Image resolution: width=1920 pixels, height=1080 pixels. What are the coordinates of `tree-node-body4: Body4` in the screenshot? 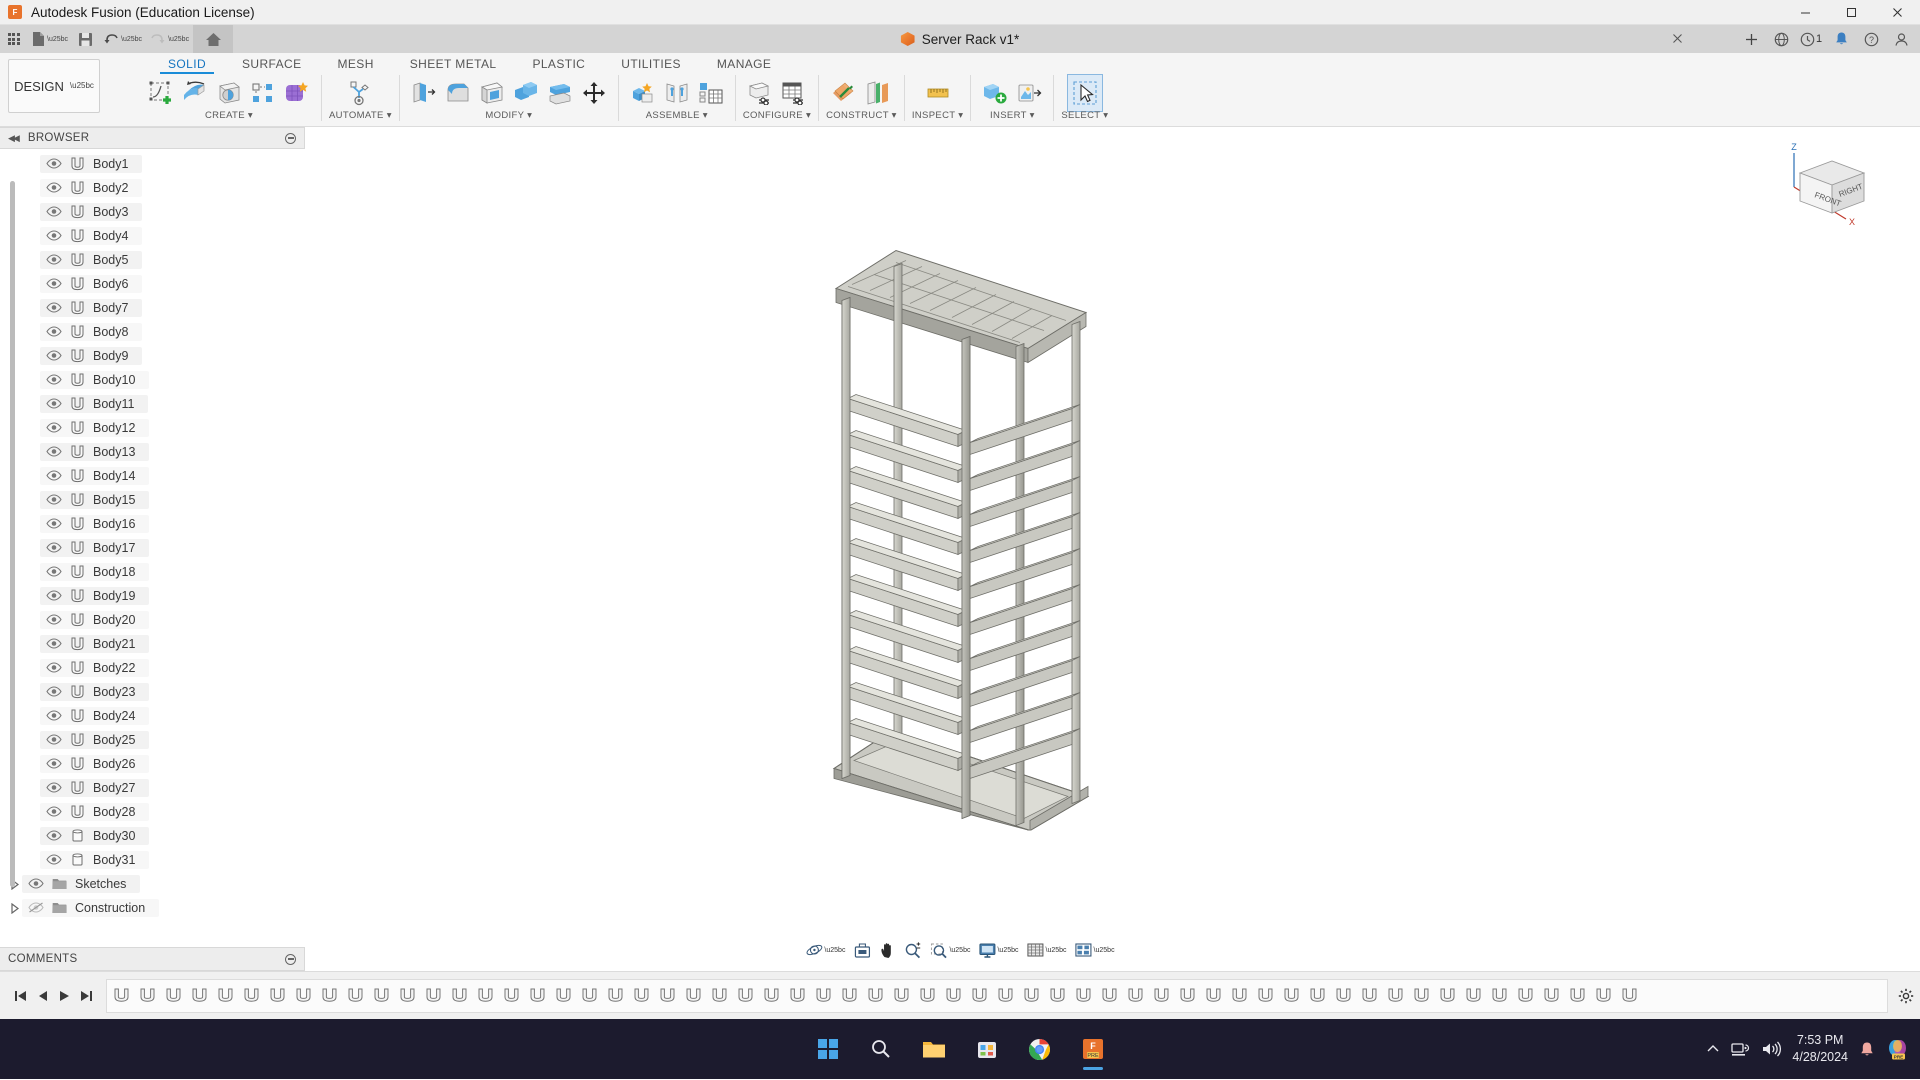 It's located at (152, 236).